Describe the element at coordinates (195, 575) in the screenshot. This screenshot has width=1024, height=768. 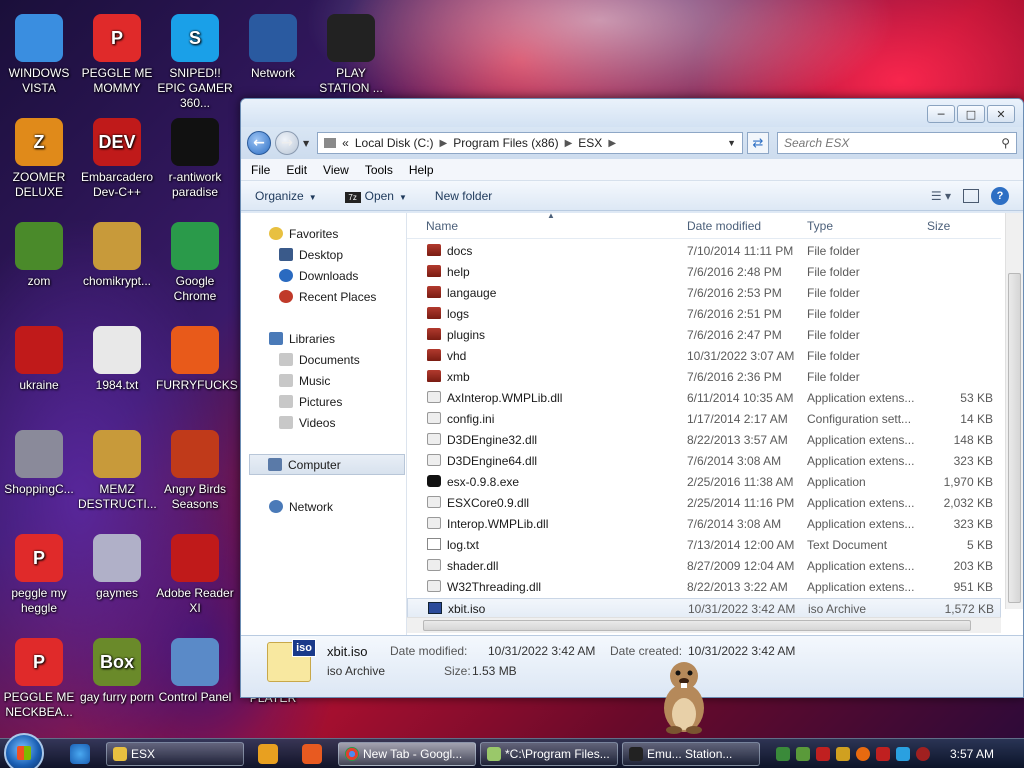
I see `desktop-icon-adobe-reader-xi: Adobe Reader XI` at that location.